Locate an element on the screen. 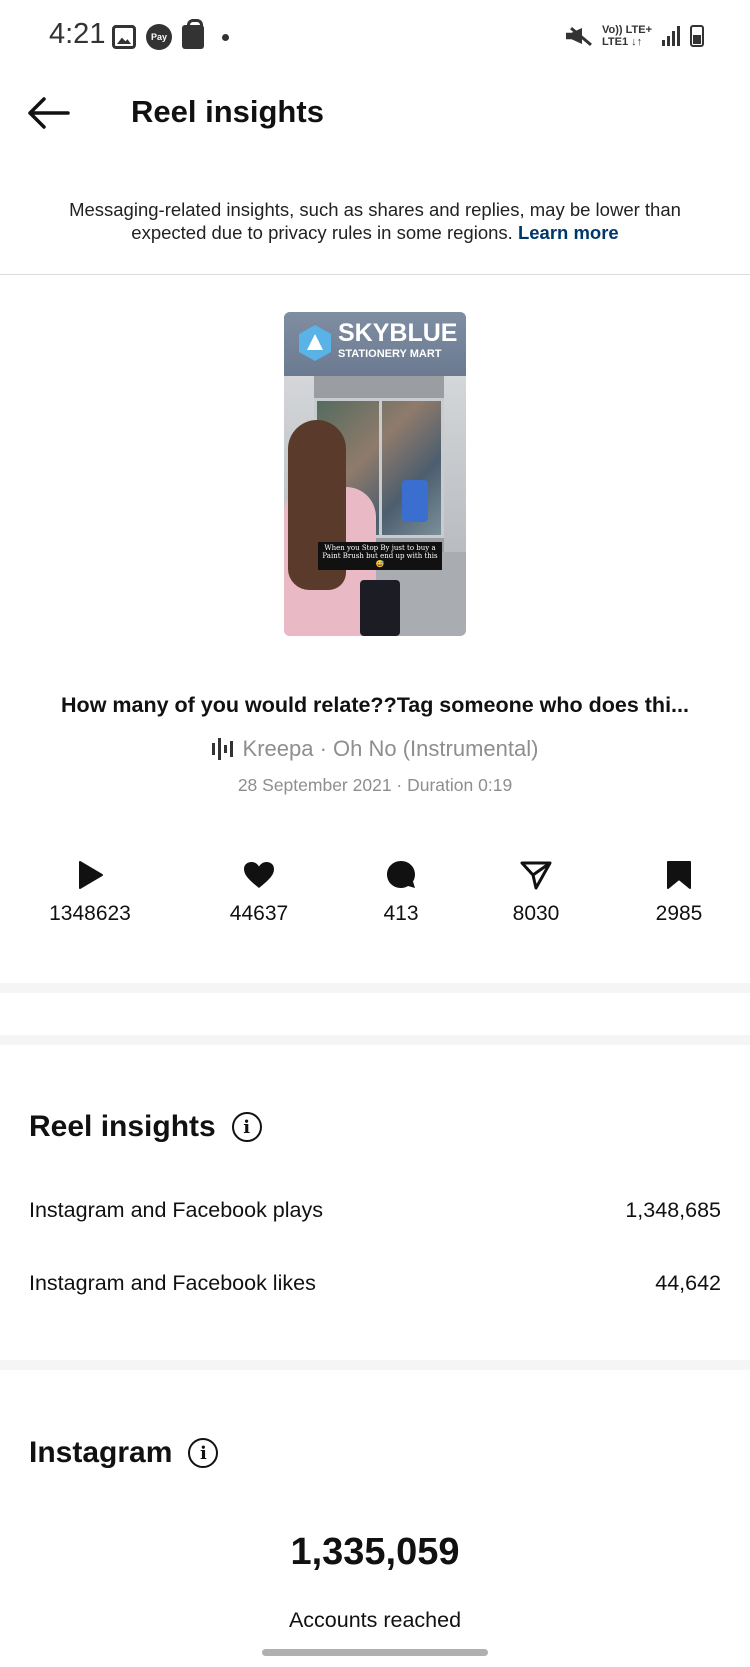 The image size is (750, 1667). signal-icon is located at coordinates (671, 36).